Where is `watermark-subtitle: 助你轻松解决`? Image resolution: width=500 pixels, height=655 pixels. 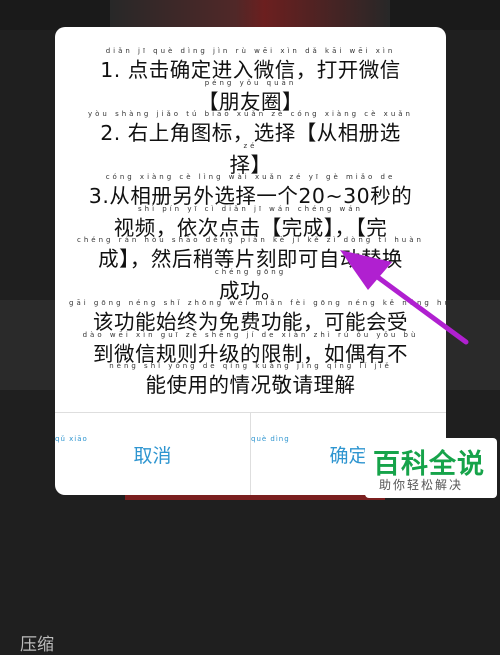 watermark-subtitle: 助你轻松解决 is located at coordinates (421, 485).